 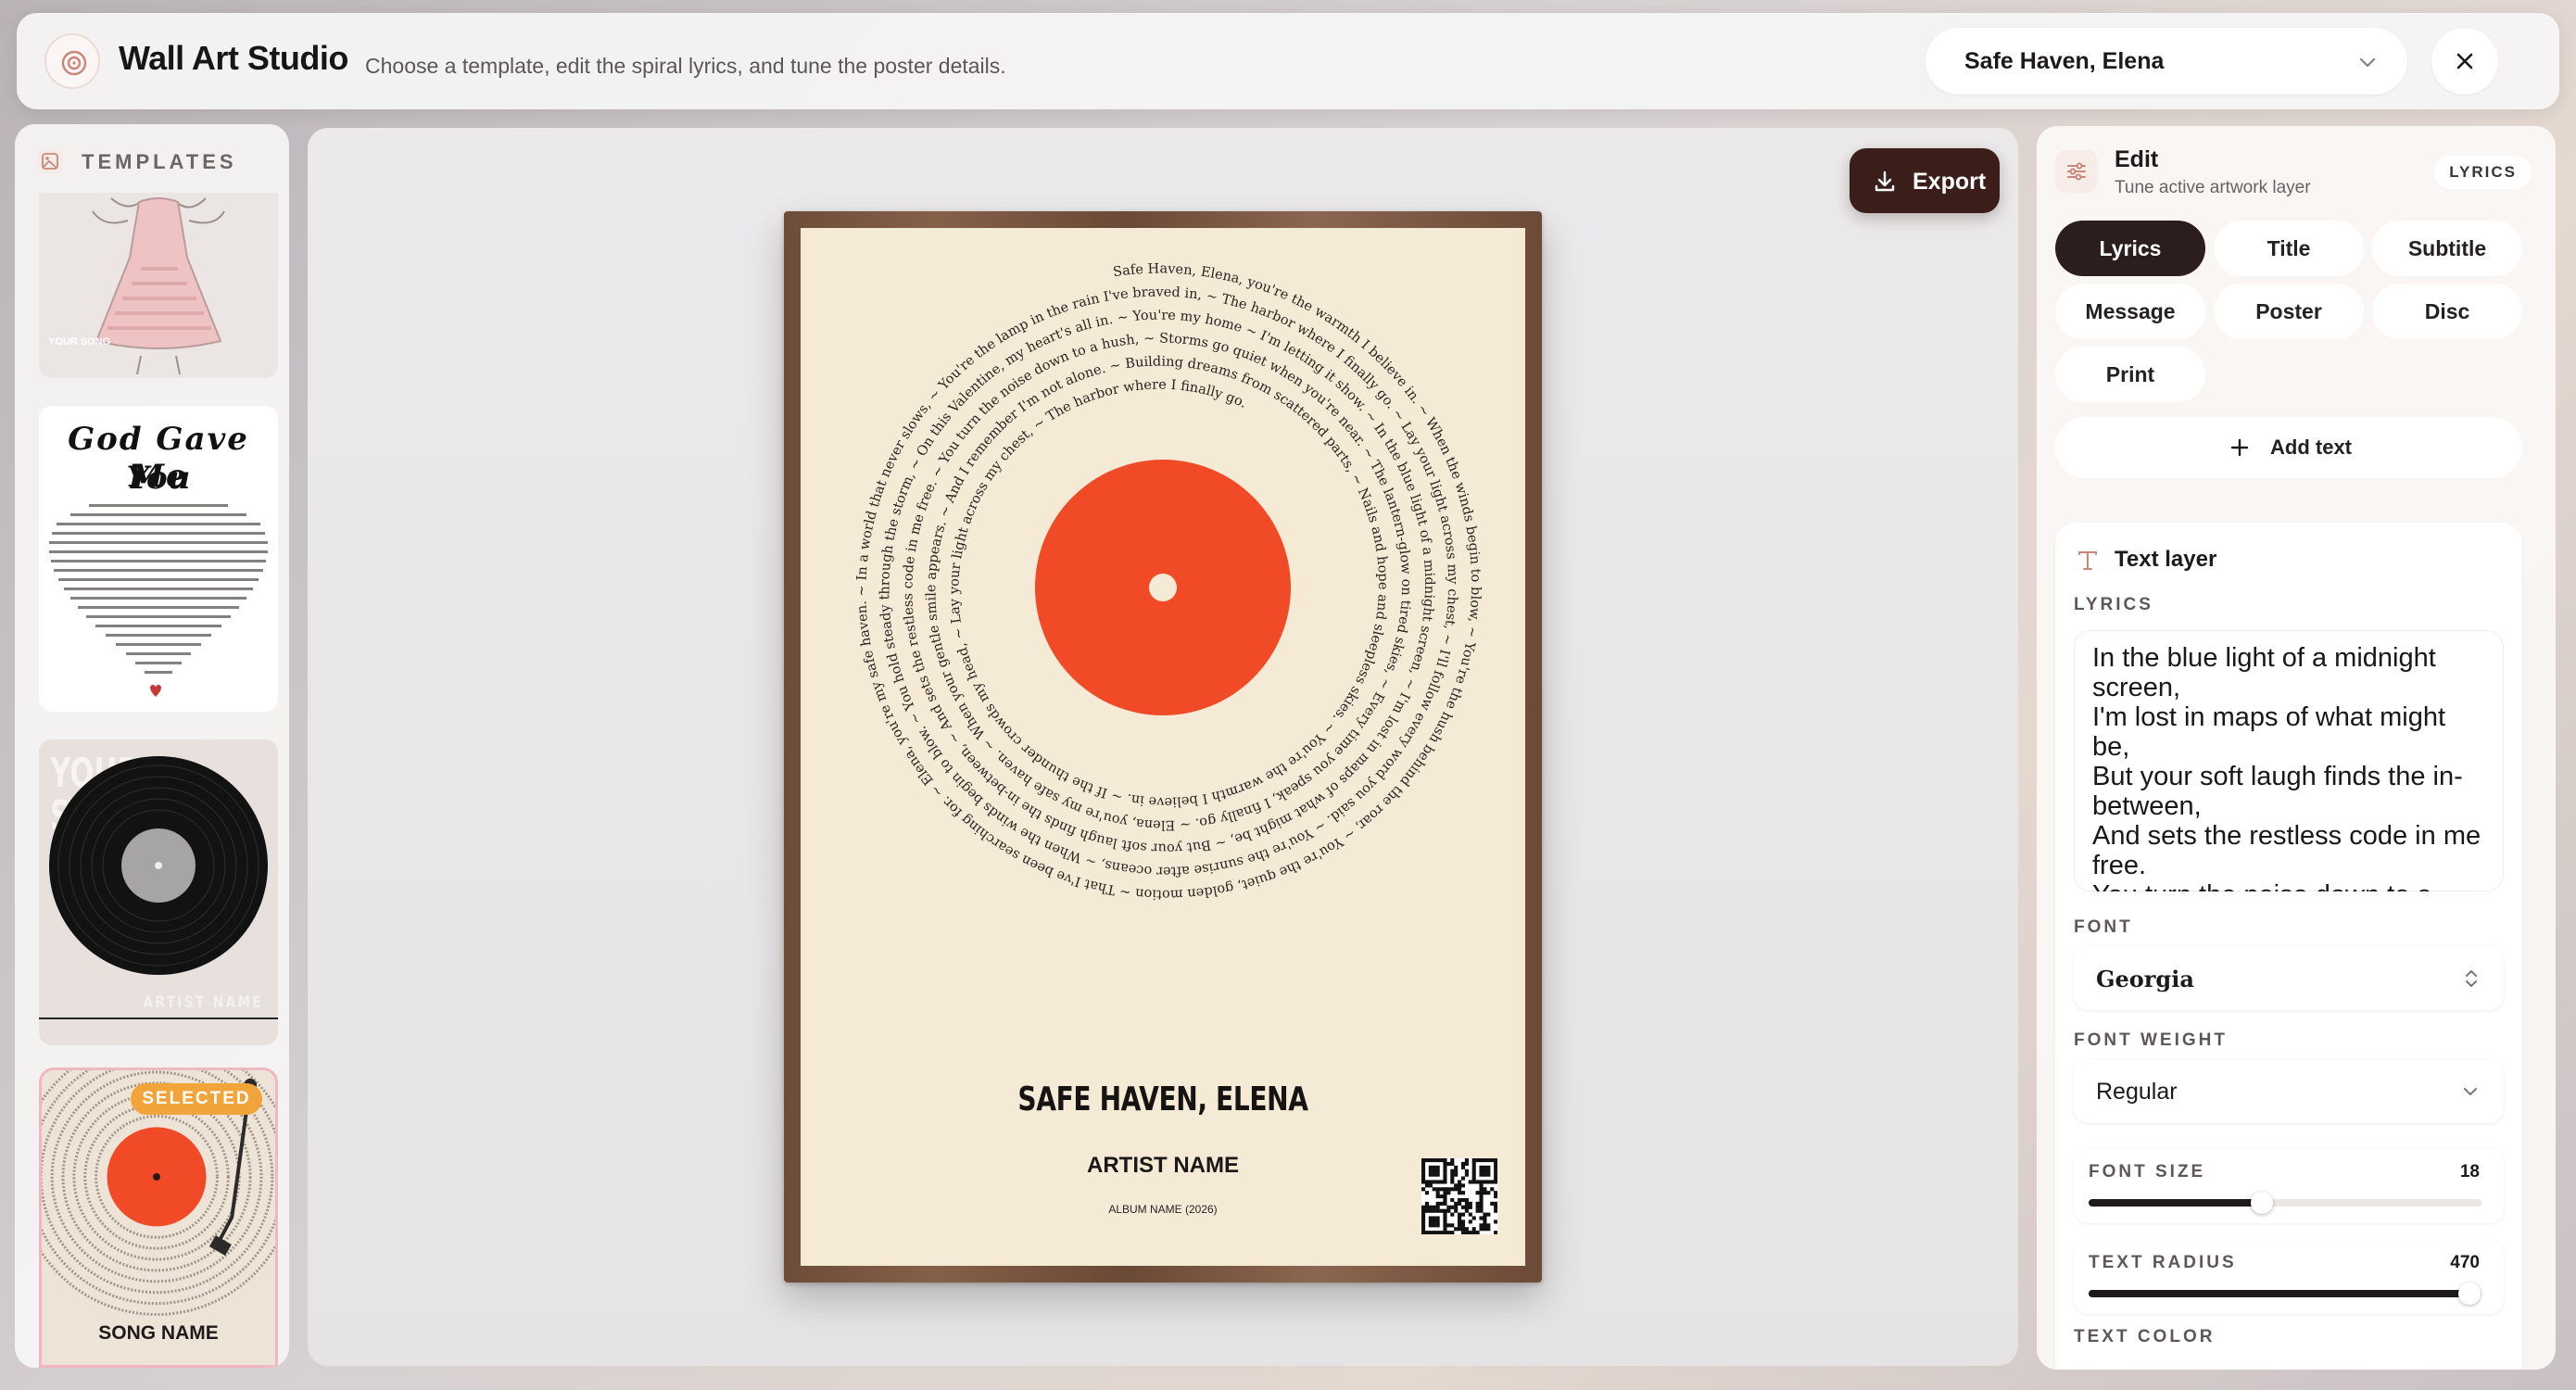 I want to click on song-select-value: Safe Haven, Elena, so click(x=2065, y=61).